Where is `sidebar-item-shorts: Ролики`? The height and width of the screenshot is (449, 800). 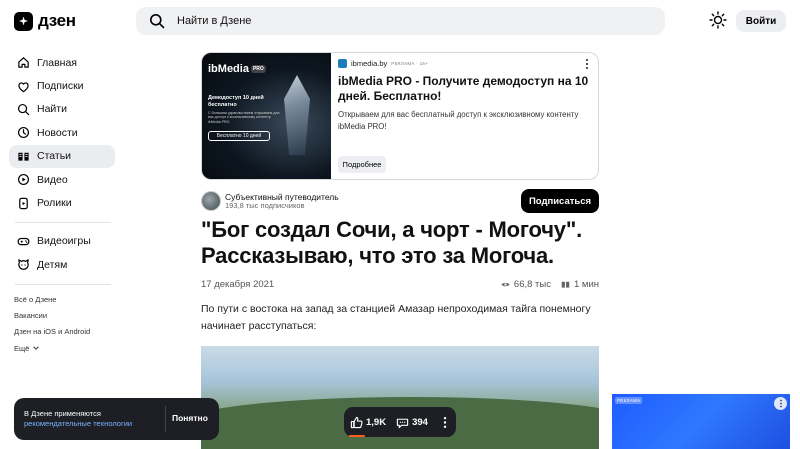 sidebar-item-shorts: Ролики is located at coordinates (62, 202).